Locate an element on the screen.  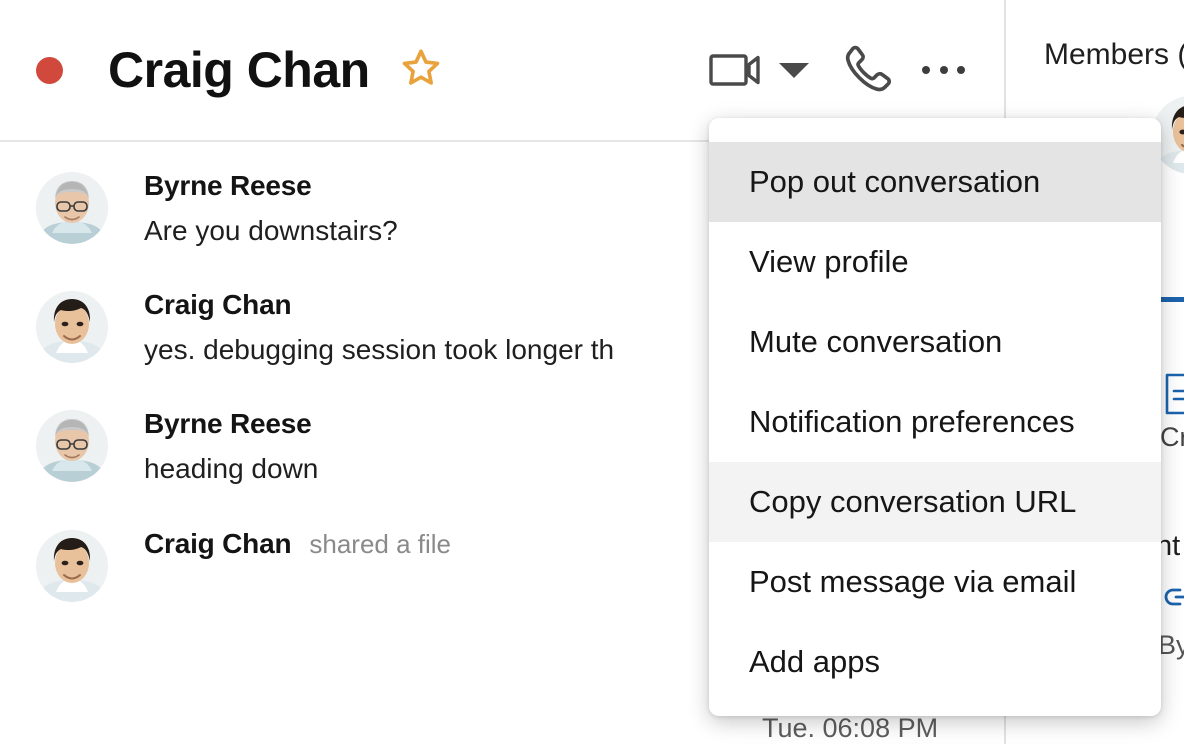
members-panel-title: Members ( is located at coordinates (1114, 54).